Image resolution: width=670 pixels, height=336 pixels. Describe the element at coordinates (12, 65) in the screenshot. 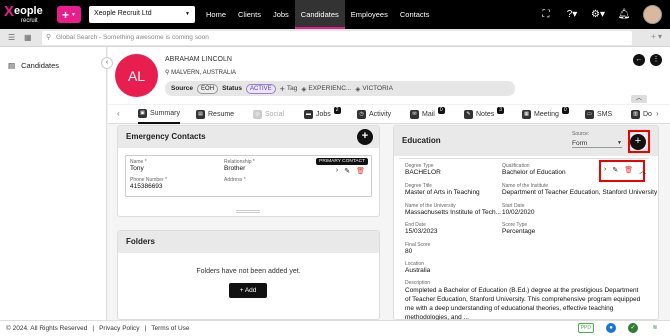

I see `list-icon: ▤` at that location.